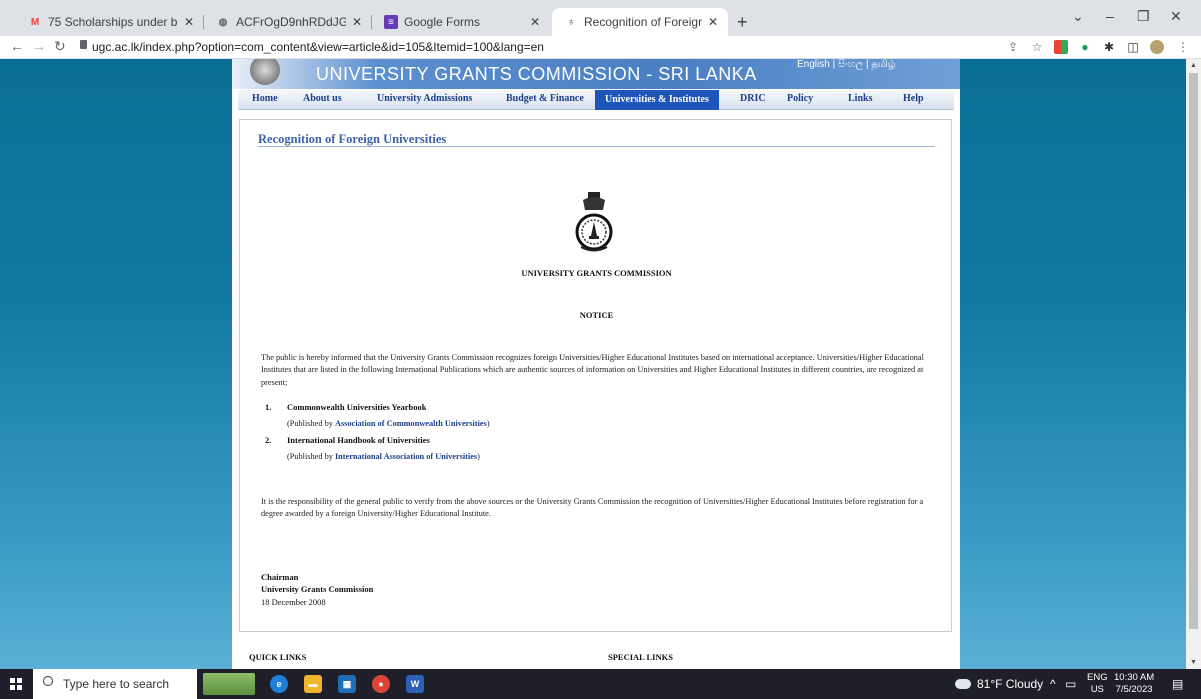 This screenshot has height=699, width=1201. I want to click on published-by-suffix: ), so click(488, 423).